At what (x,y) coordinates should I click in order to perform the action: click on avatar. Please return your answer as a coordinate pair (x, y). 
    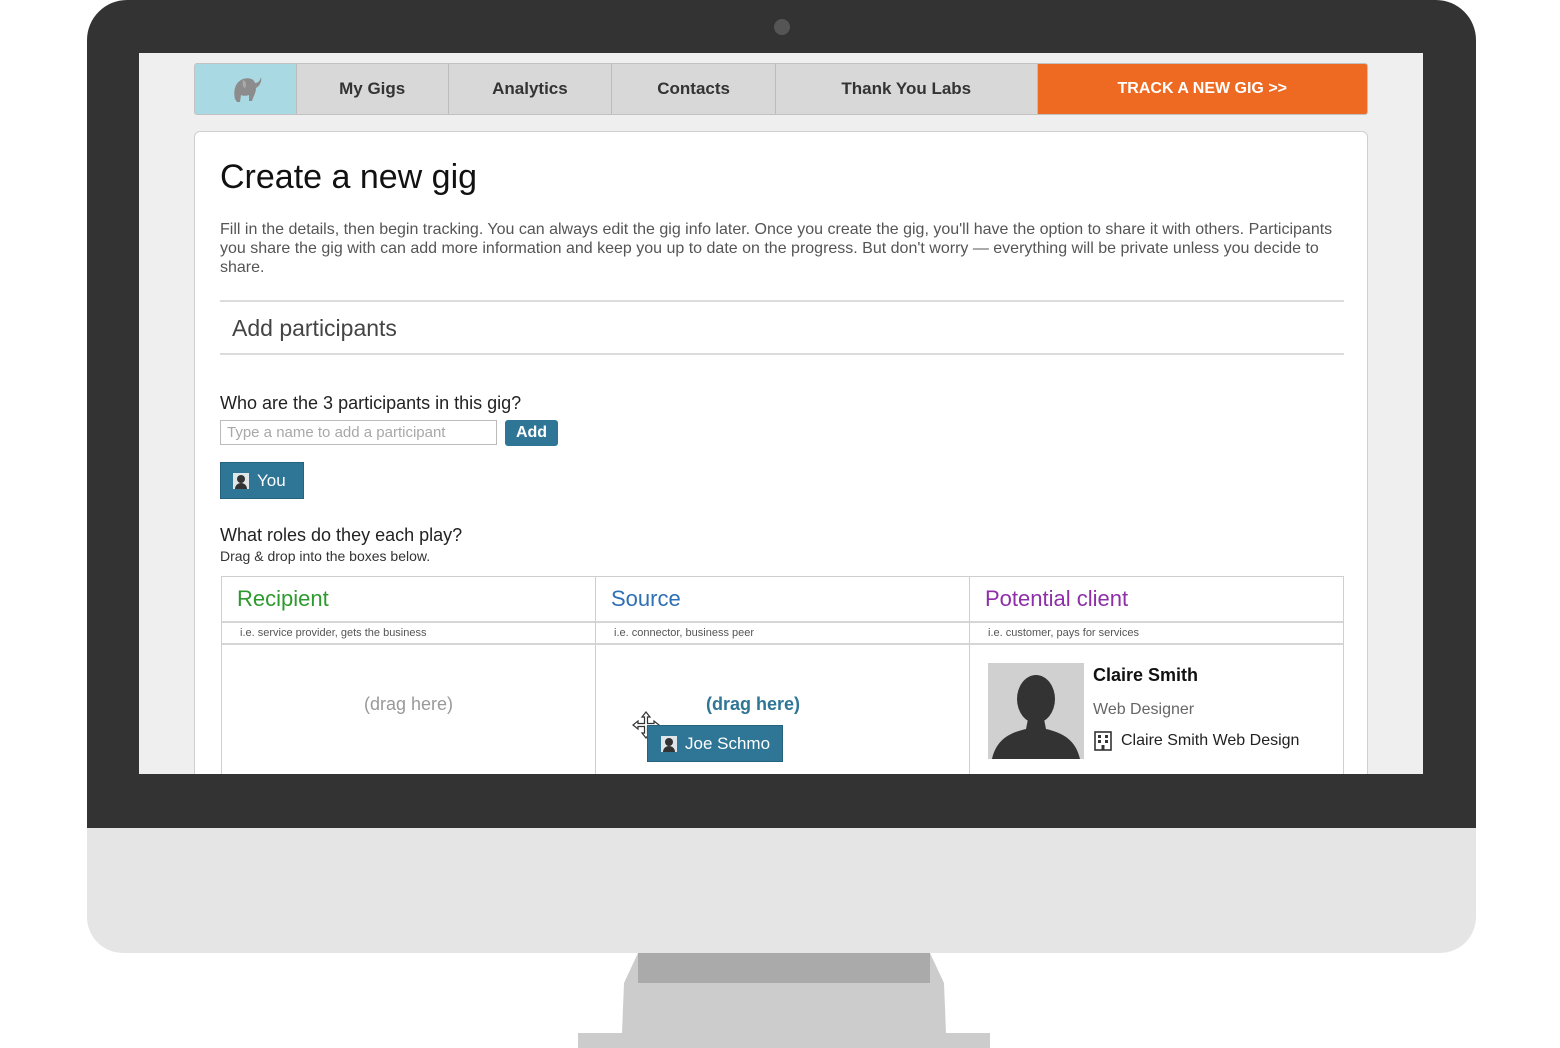
    Looking at the image, I should click on (1036, 711).